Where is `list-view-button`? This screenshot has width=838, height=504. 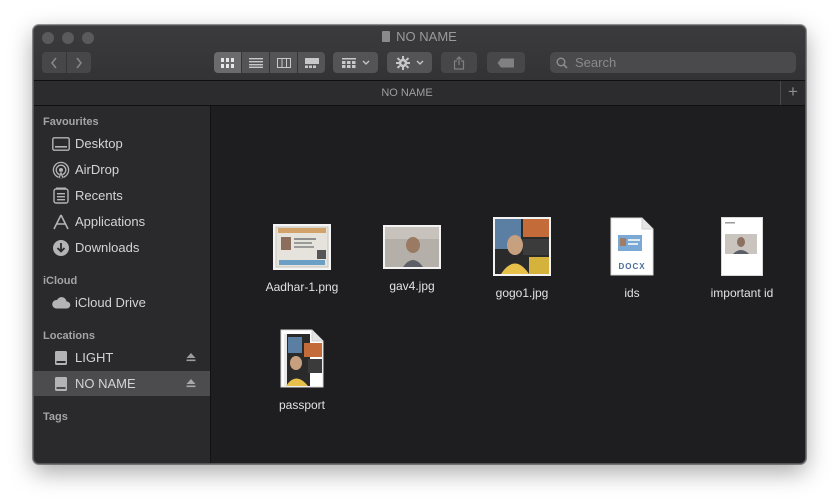 list-view-button is located at coordinates (255, 62).